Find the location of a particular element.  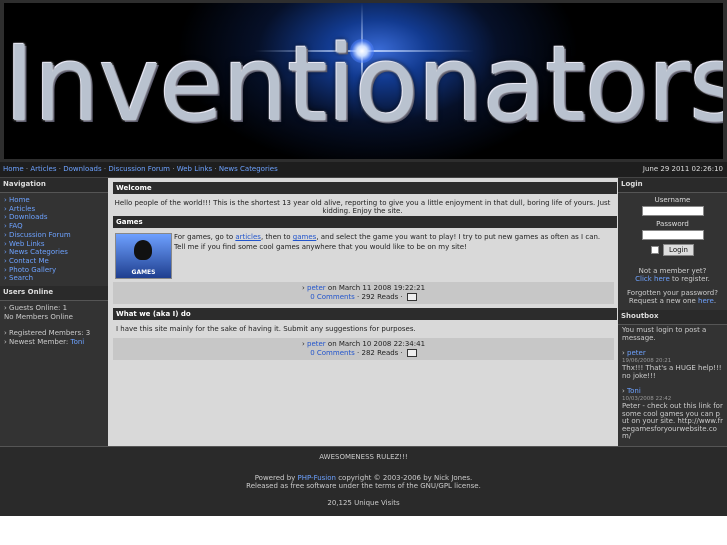

shout-author: Toni is located at coordinates (634, 391).